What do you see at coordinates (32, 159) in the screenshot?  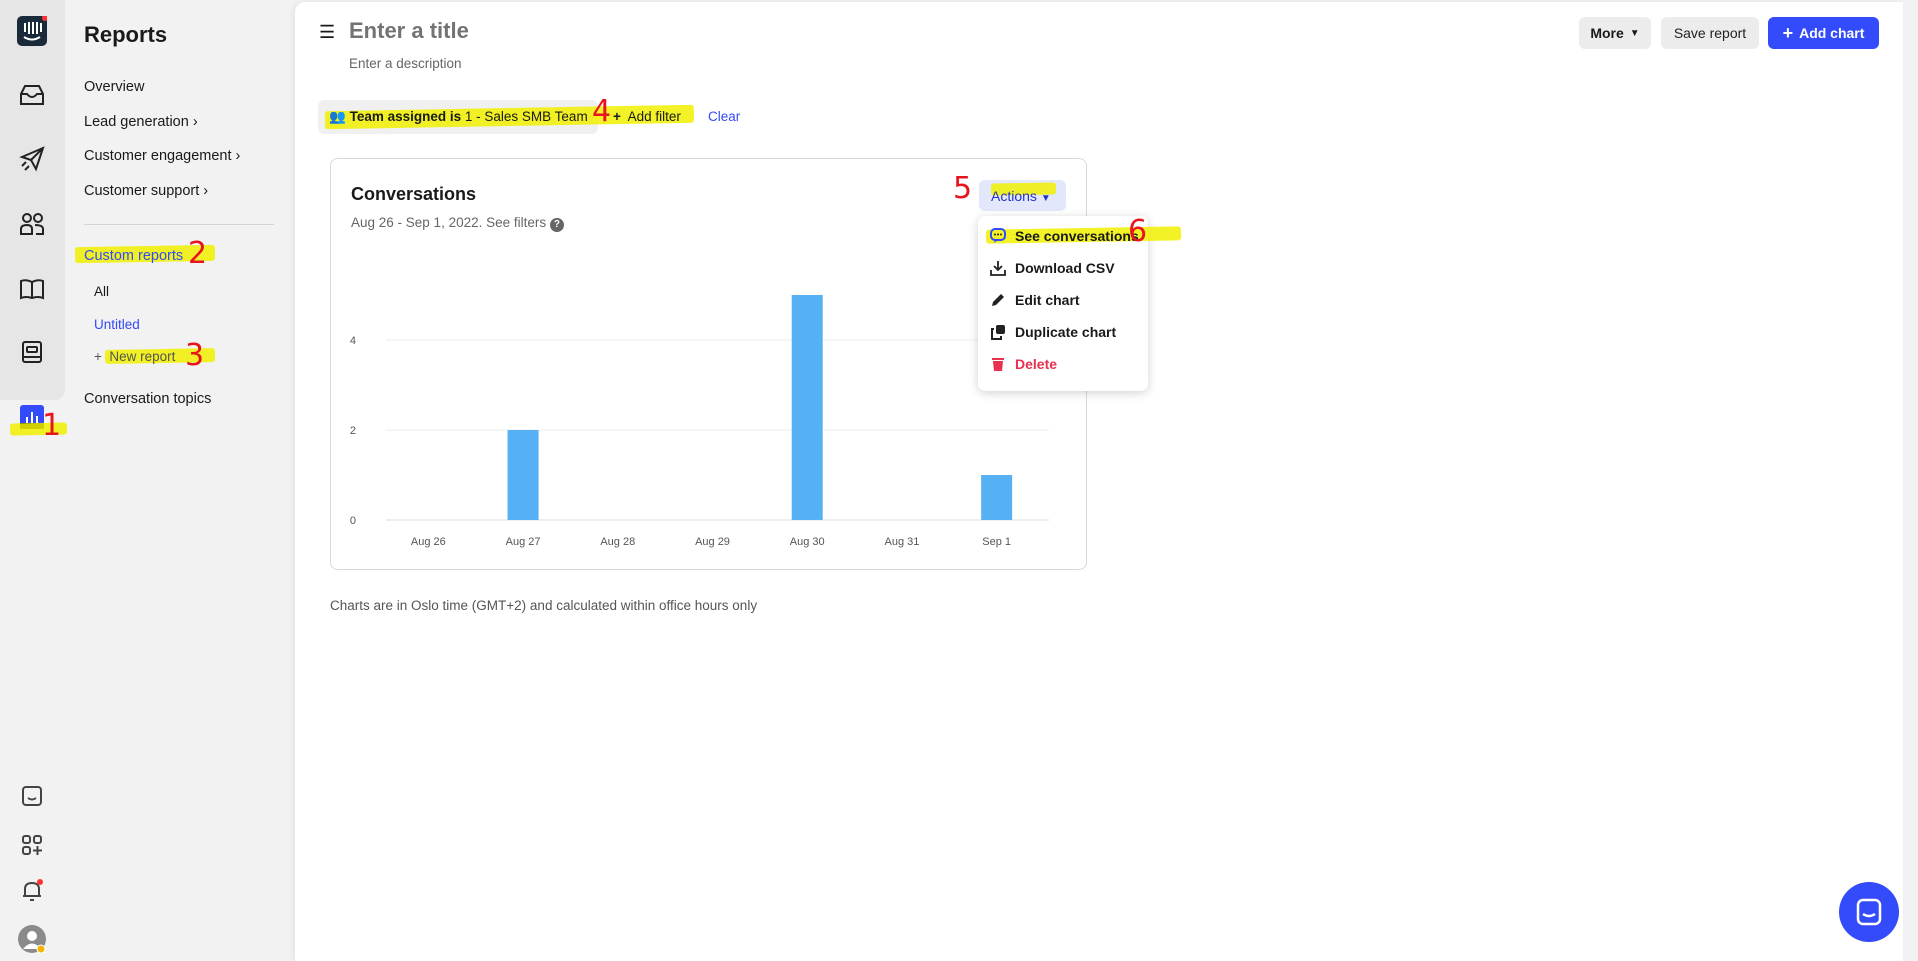 I see `outbound-icon` at bounding box center [32, 159].